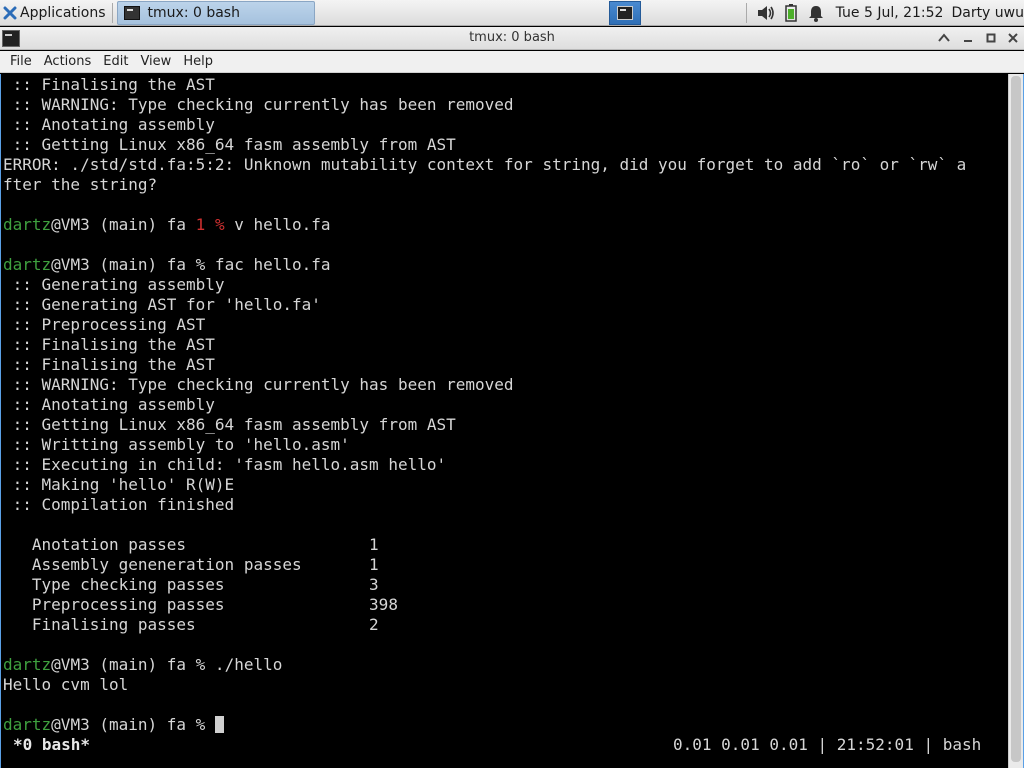  Describe the element at coordinates (104, 324) in the screenshot. I see `terminal-text: :: Preprocessing AST` at that location.